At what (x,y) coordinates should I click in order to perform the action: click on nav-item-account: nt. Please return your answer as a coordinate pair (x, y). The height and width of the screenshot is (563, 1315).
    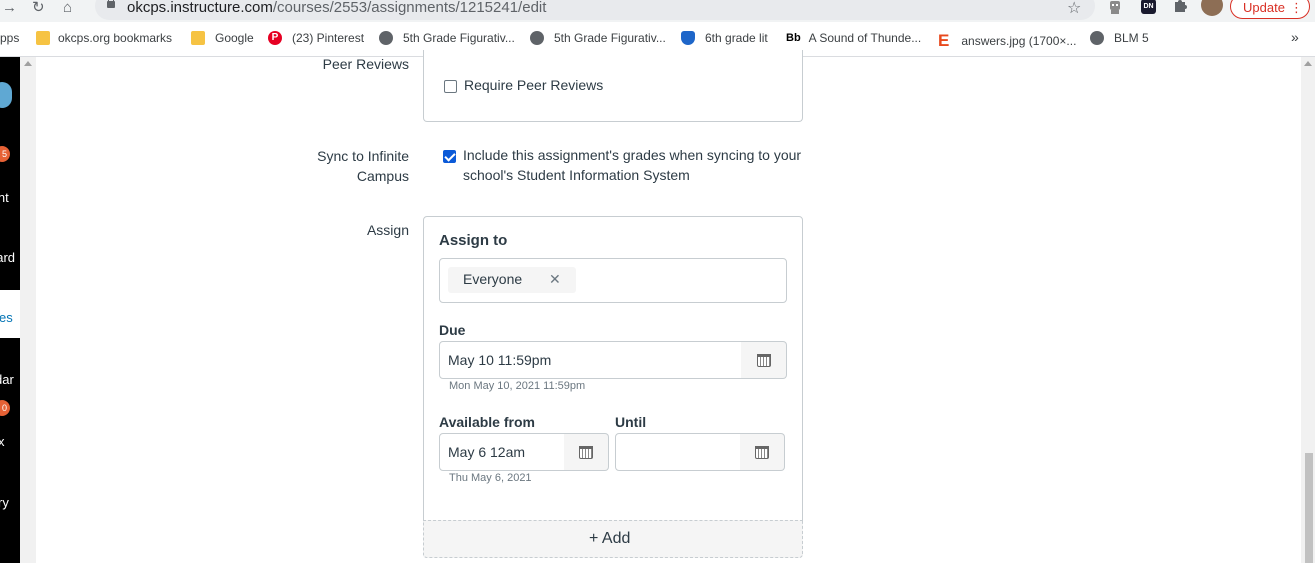
    Looking at the image, I should click on (4, 197).